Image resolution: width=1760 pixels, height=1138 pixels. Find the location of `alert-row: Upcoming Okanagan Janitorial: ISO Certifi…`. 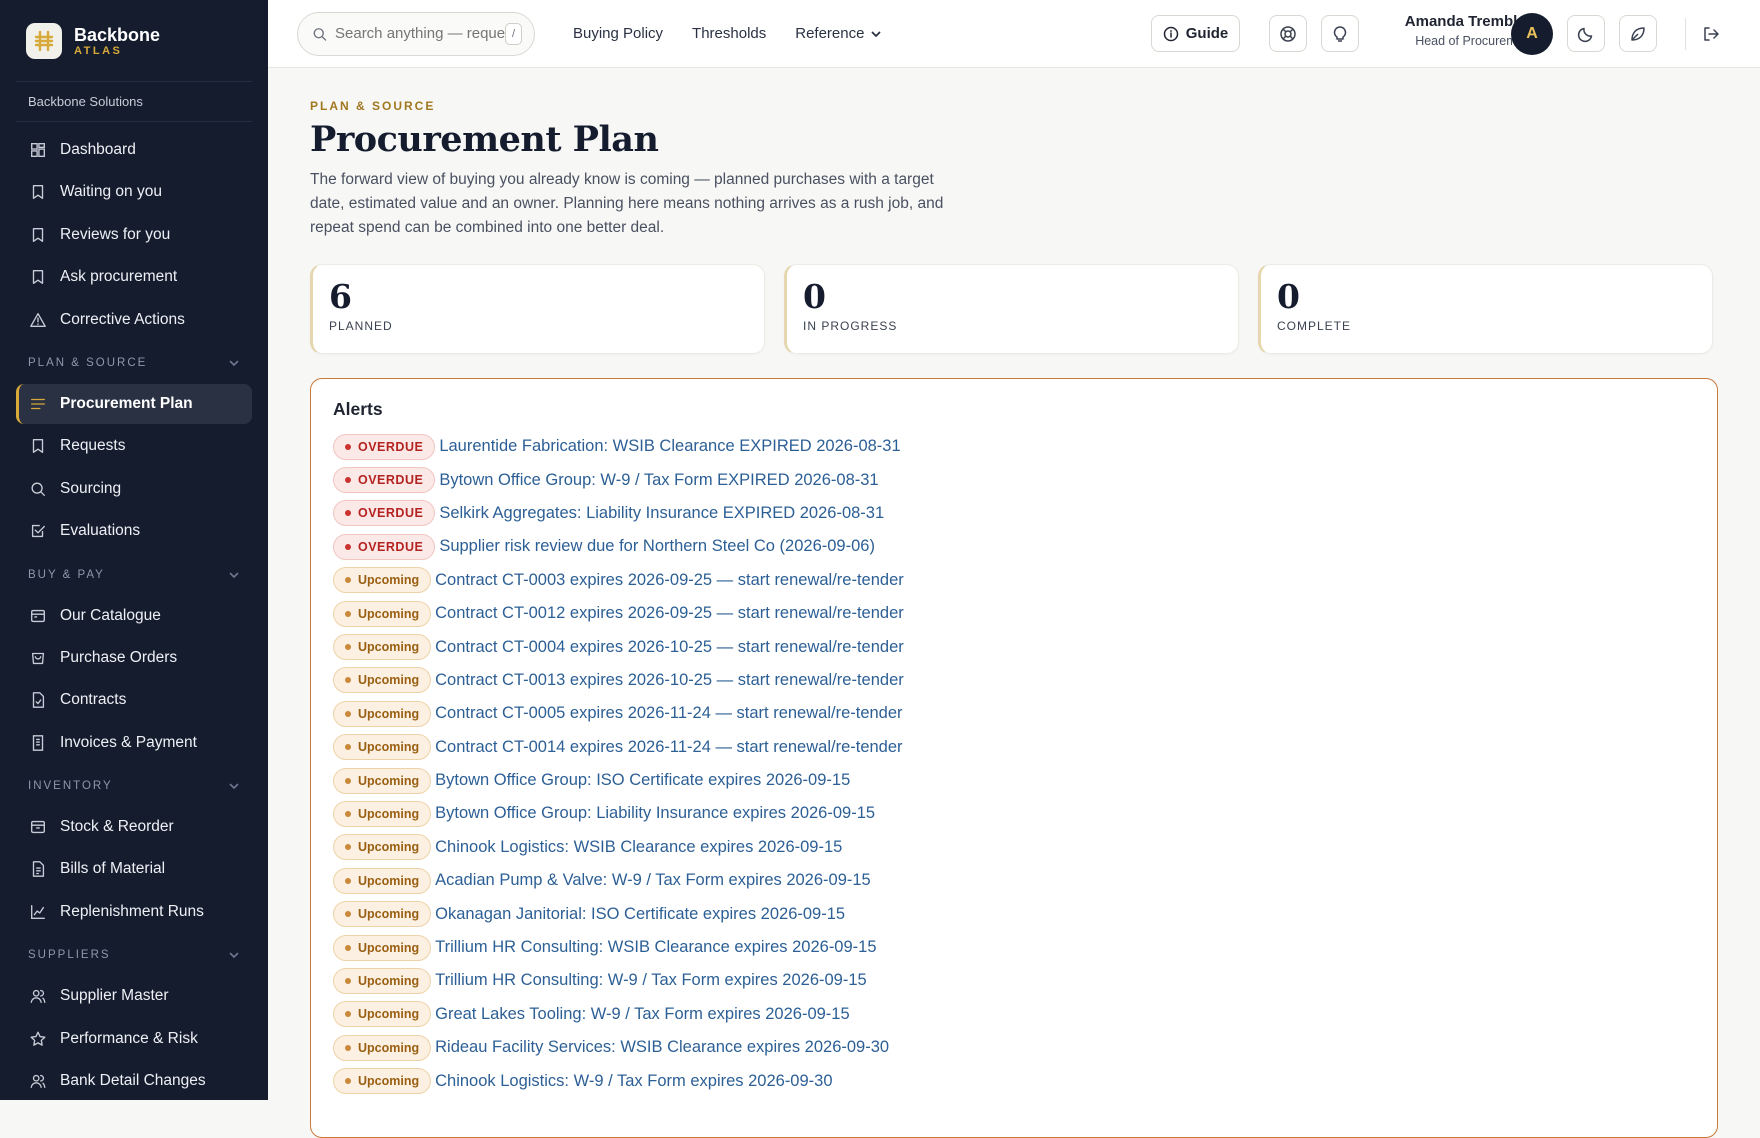

alert-row: Upcoming Okanagan Janitorial: ISO Certifi… is located at coordinates (1014, 913).